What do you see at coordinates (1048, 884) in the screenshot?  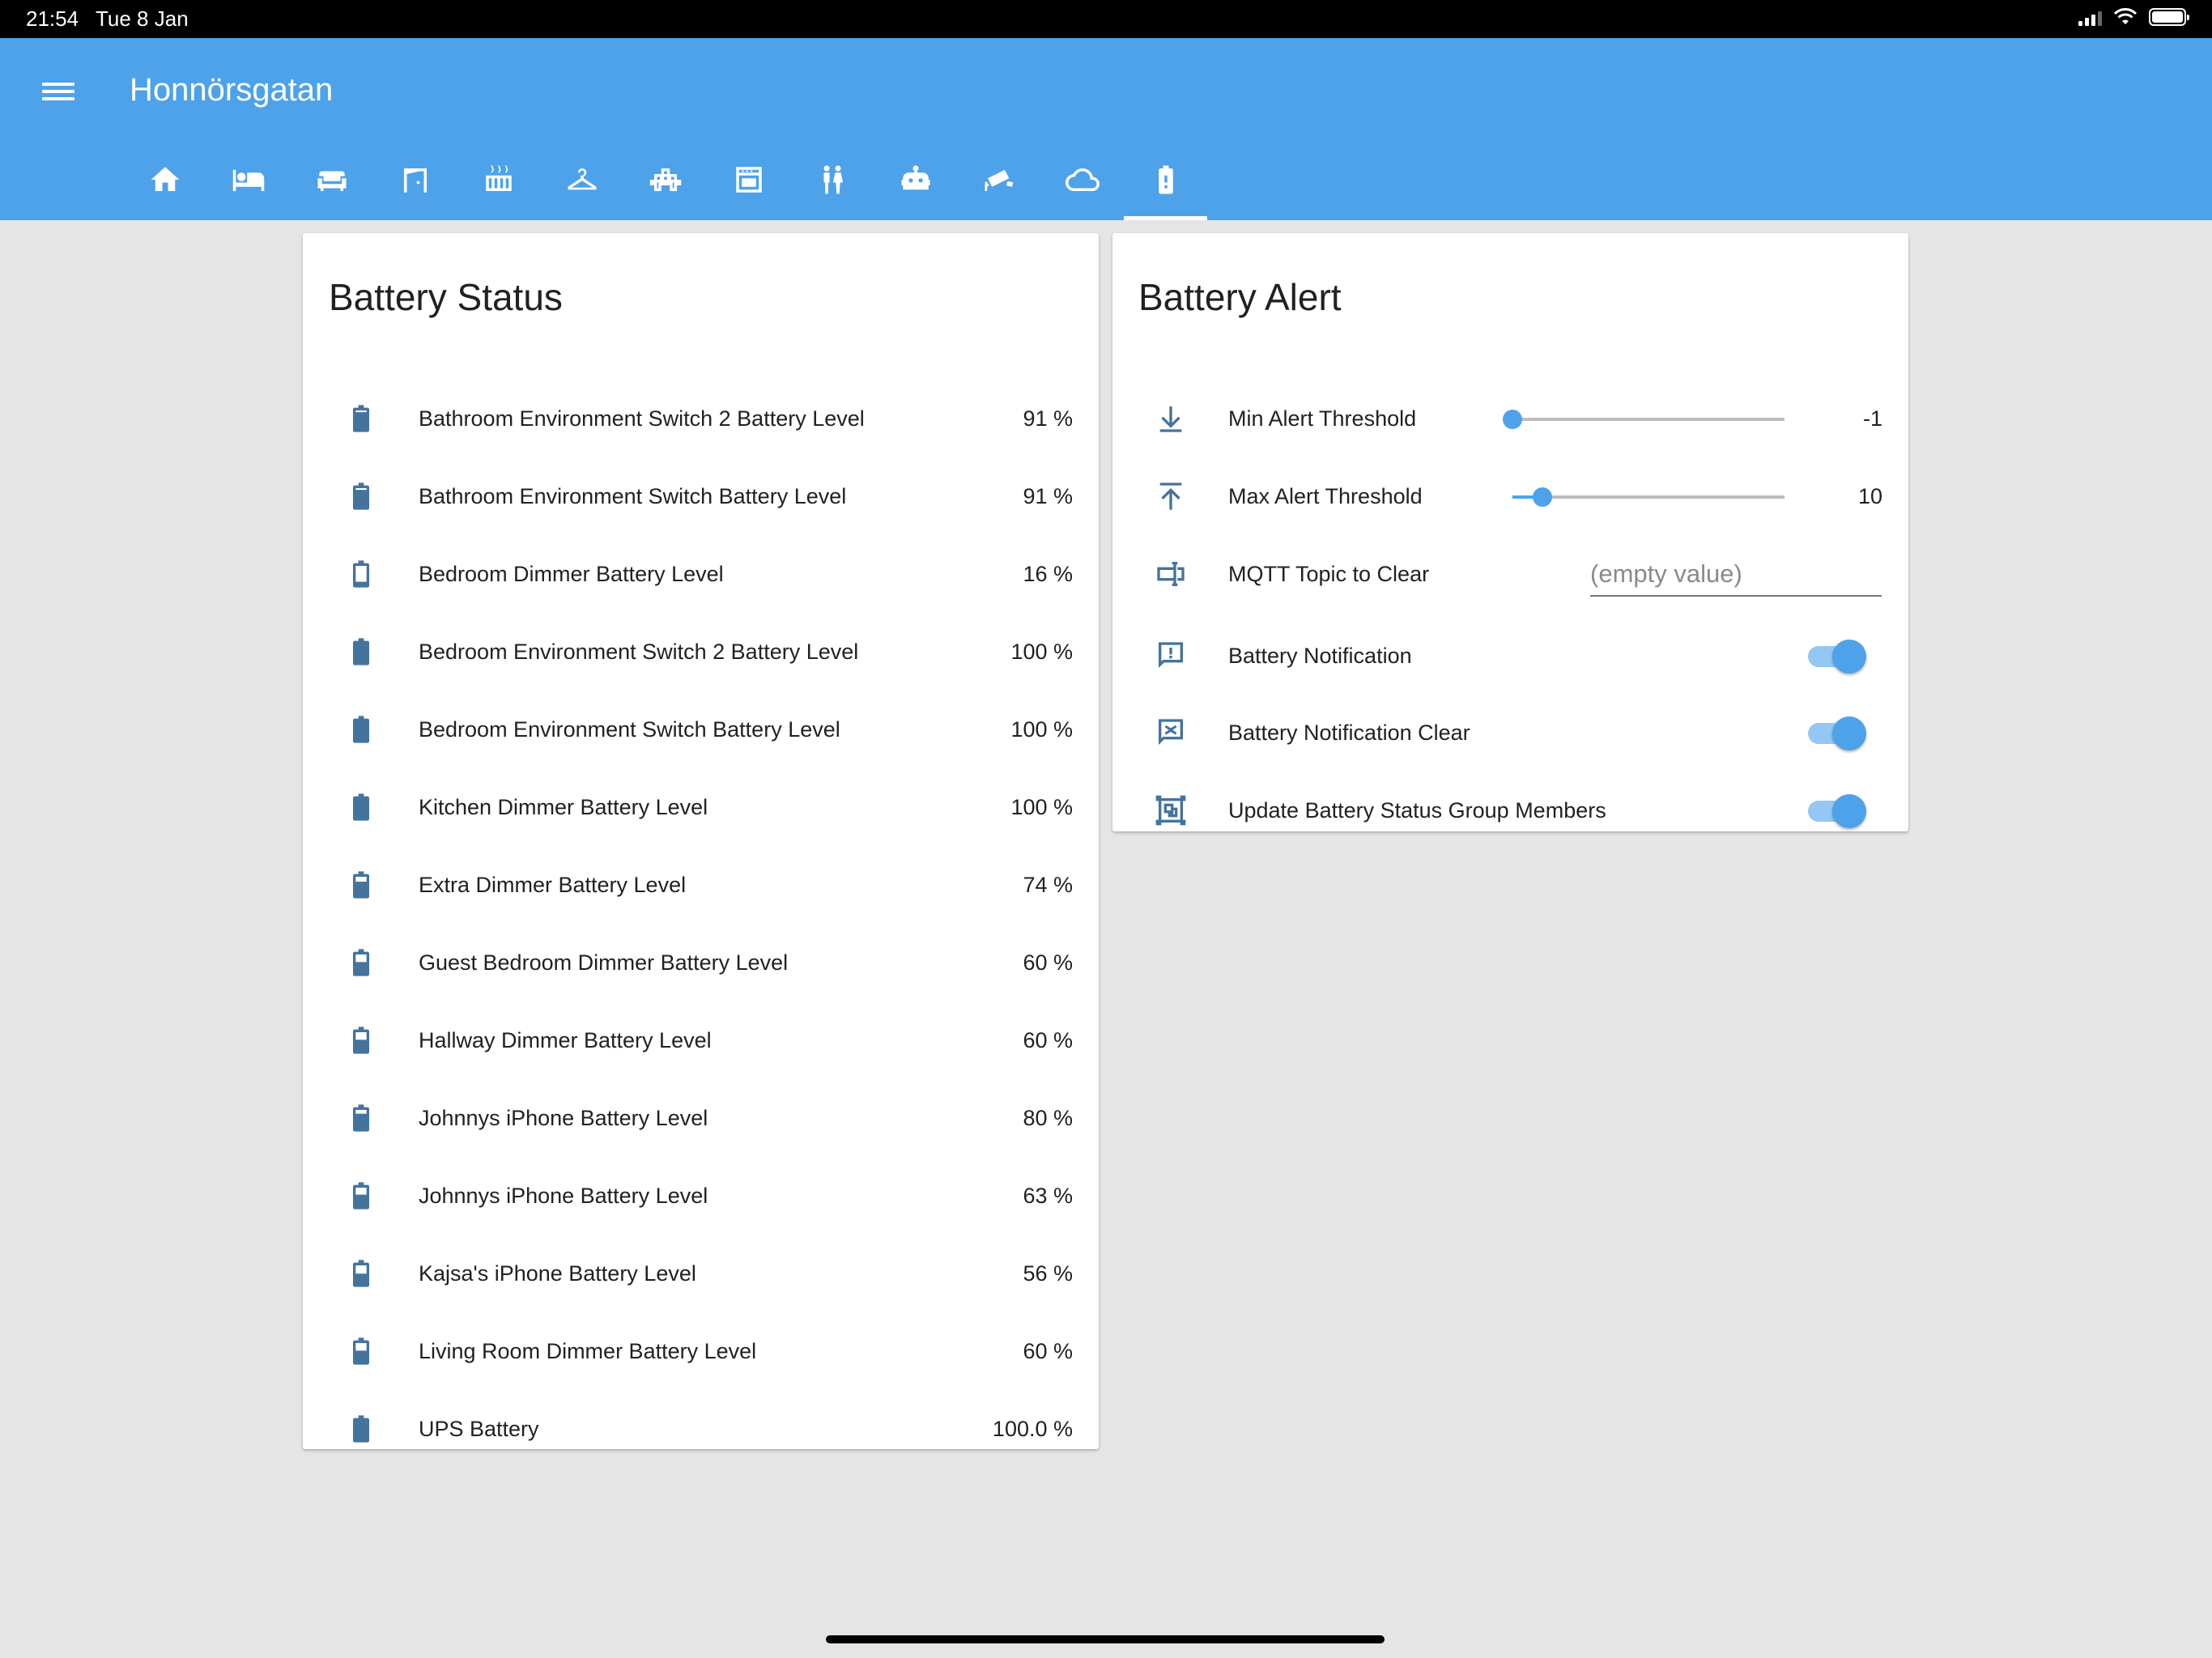 I see `battery-status-value: 74 %` at bounding box center [1048, 884].